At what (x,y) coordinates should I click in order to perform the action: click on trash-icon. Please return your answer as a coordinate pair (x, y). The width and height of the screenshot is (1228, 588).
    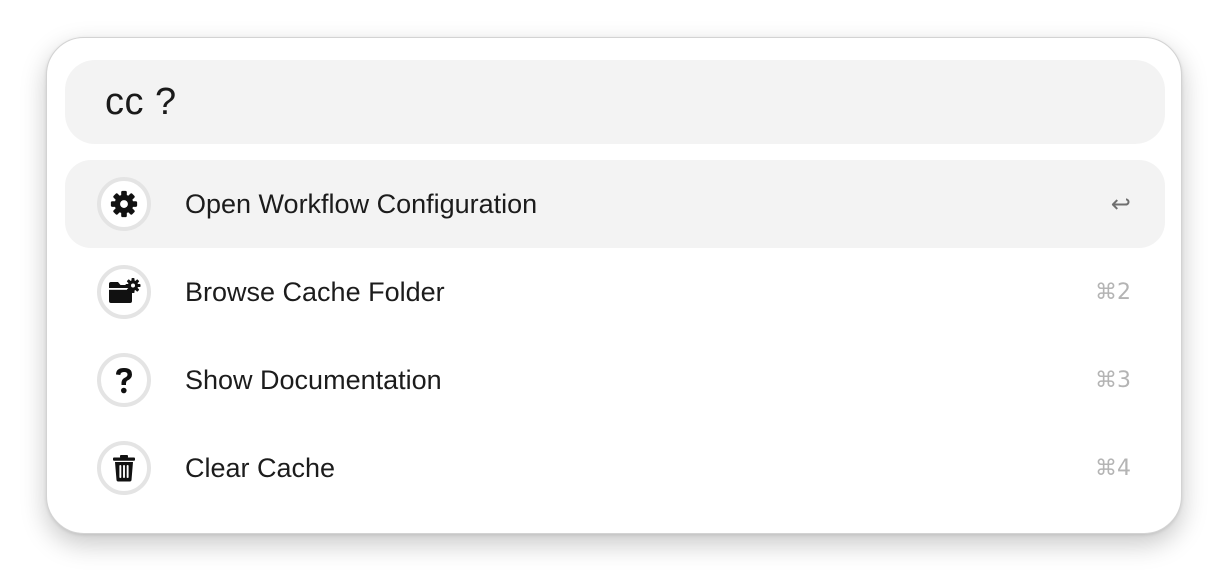
    Looking at the image, I should click on (124, 468).